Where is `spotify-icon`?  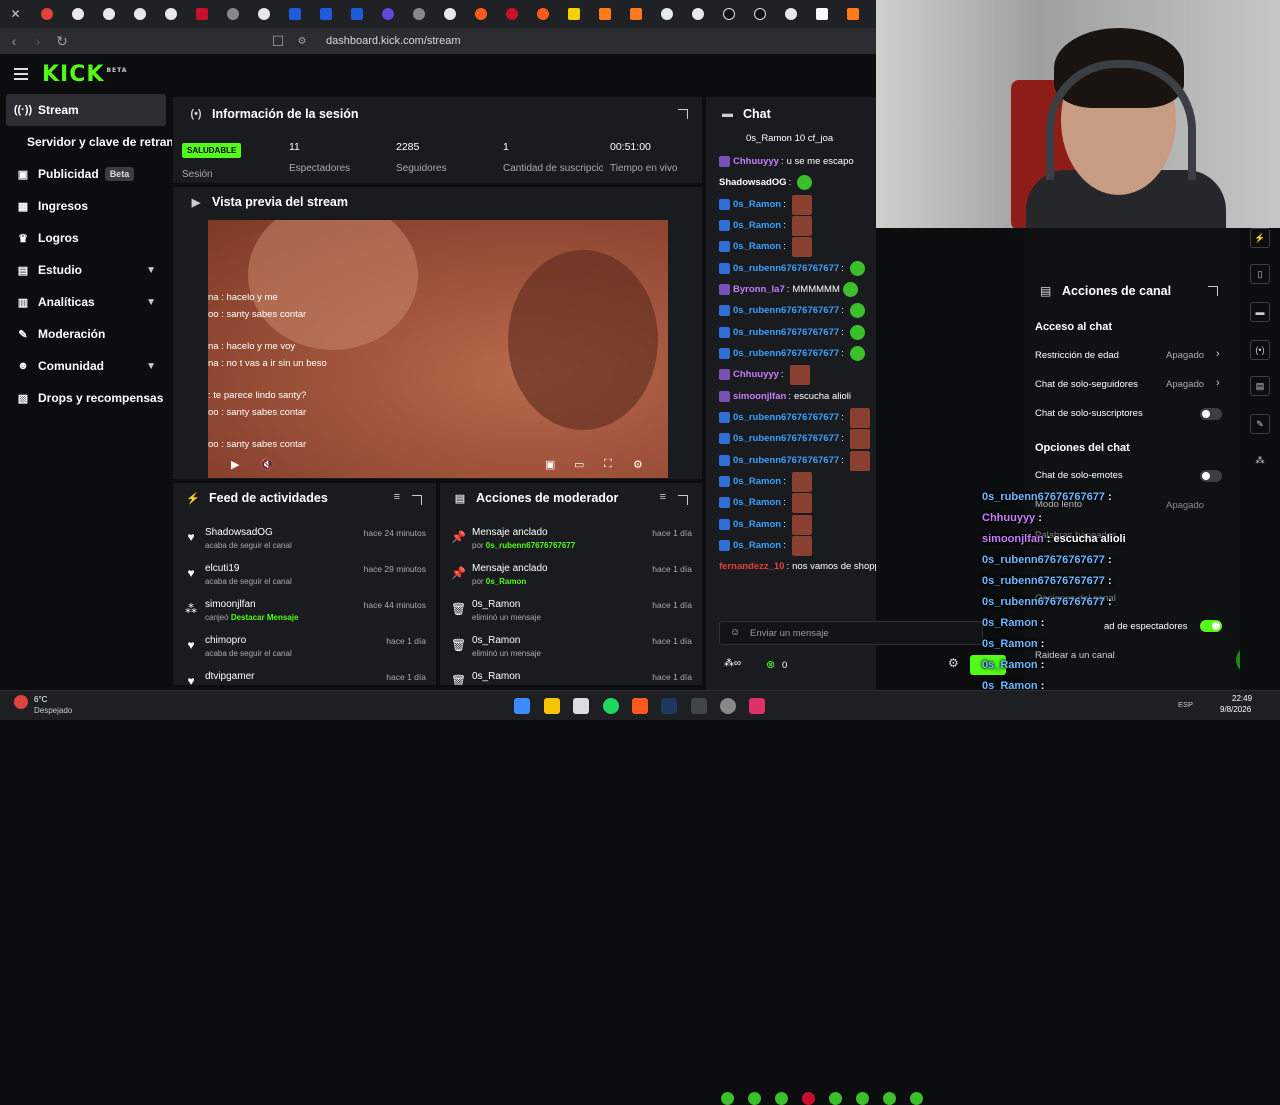
spotify-icon is located at coordinates (611, 706).